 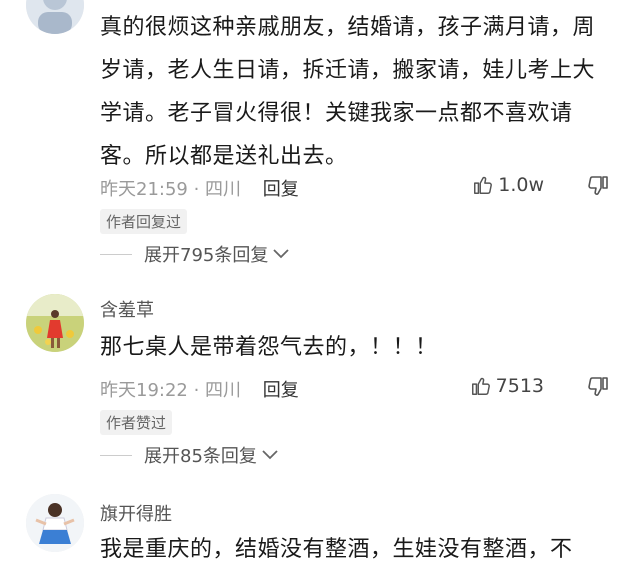 What do you see at coordinates (206, 255) in the screenshot?
I see `expand-replies-label: 展开795条回复` at bounding box center [206, 255].